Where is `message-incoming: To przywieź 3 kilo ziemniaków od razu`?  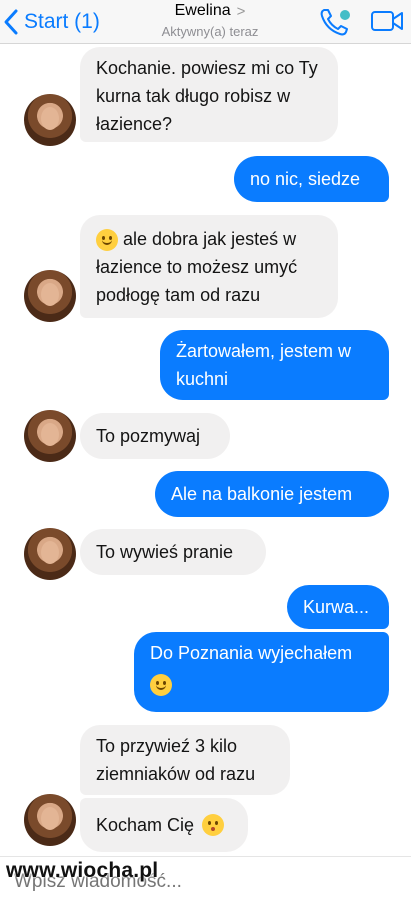 message-incoming: To przywieź 3 kilo ziemniaków od razu is located at coordinates (185, 760).